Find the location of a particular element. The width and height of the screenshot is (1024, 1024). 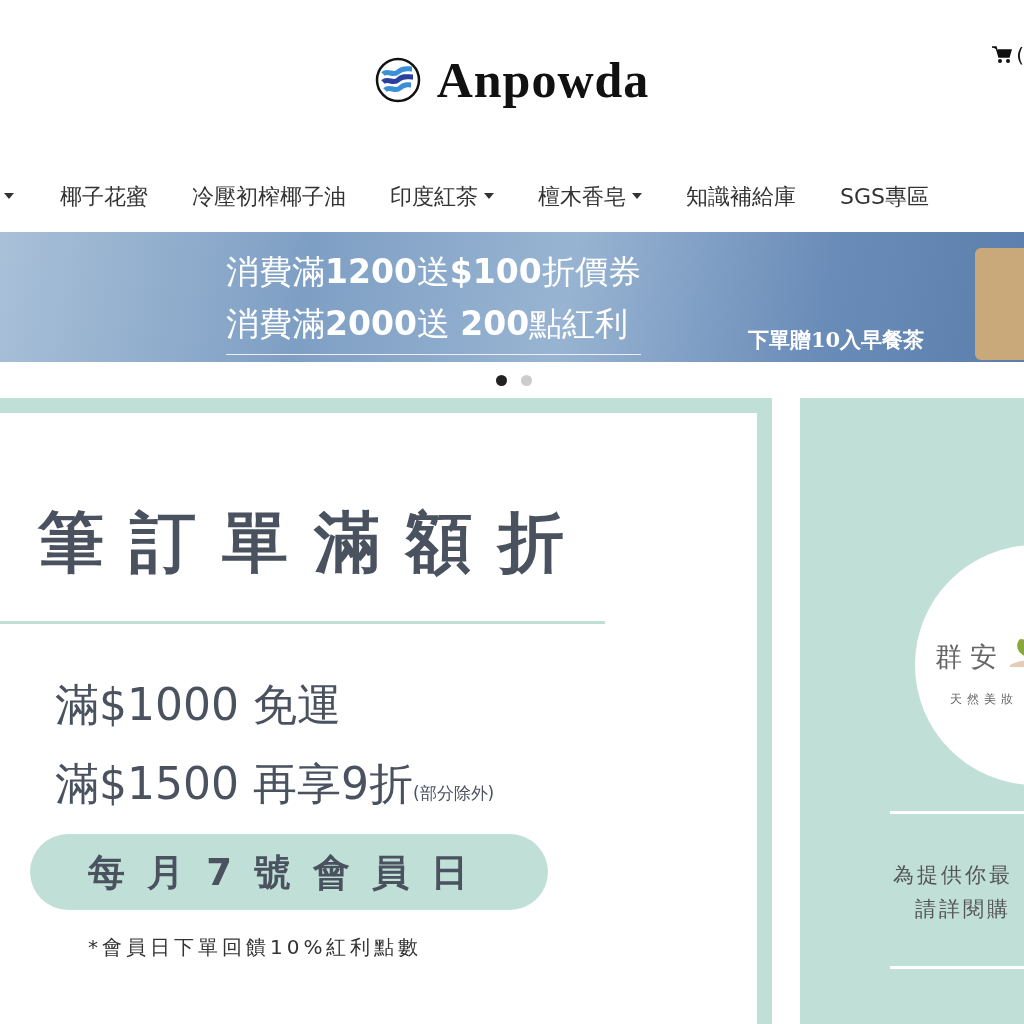

nav-link: 檀木香皂 is located at coordinates (582, 196).